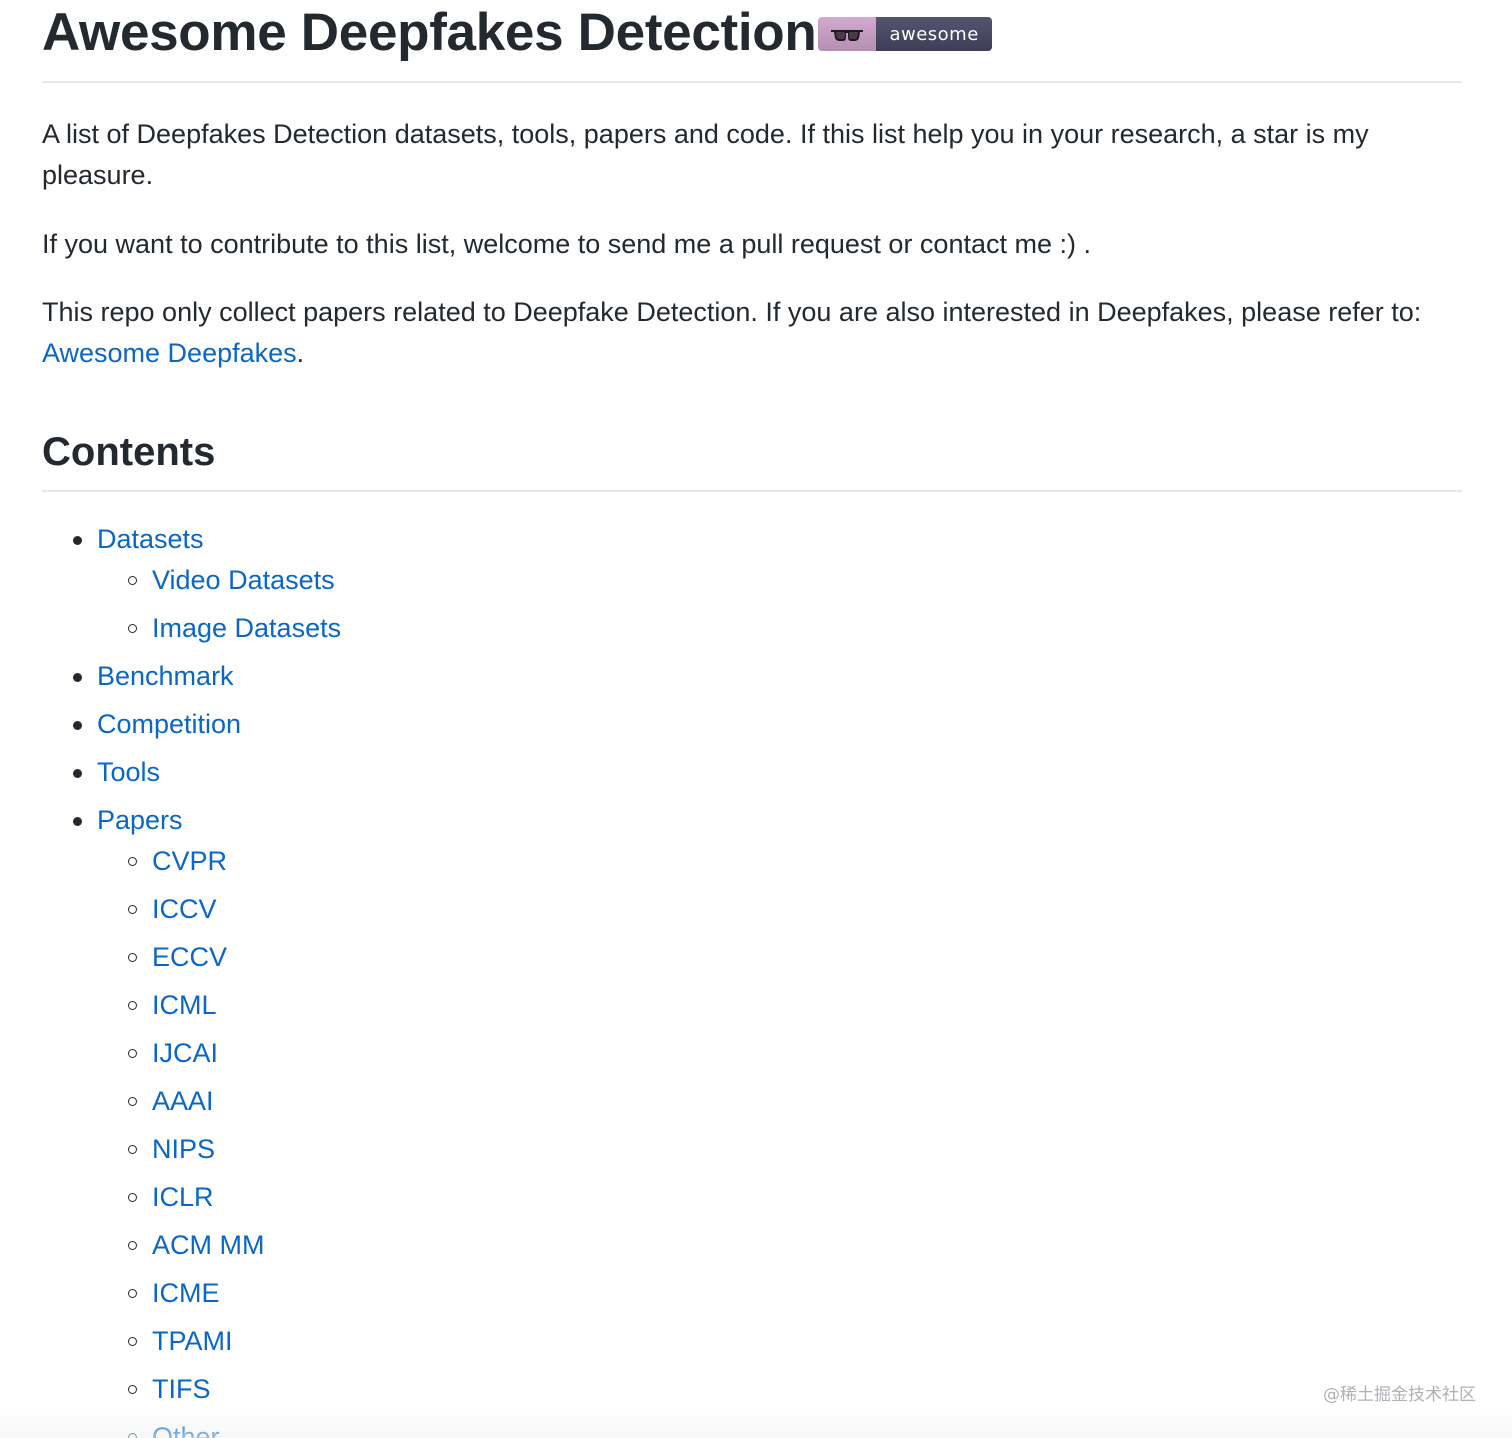  Describe the element at coordinates (192, 1341) in the screenshot. I see `toc-link-tpami: TPAMI` at that location.